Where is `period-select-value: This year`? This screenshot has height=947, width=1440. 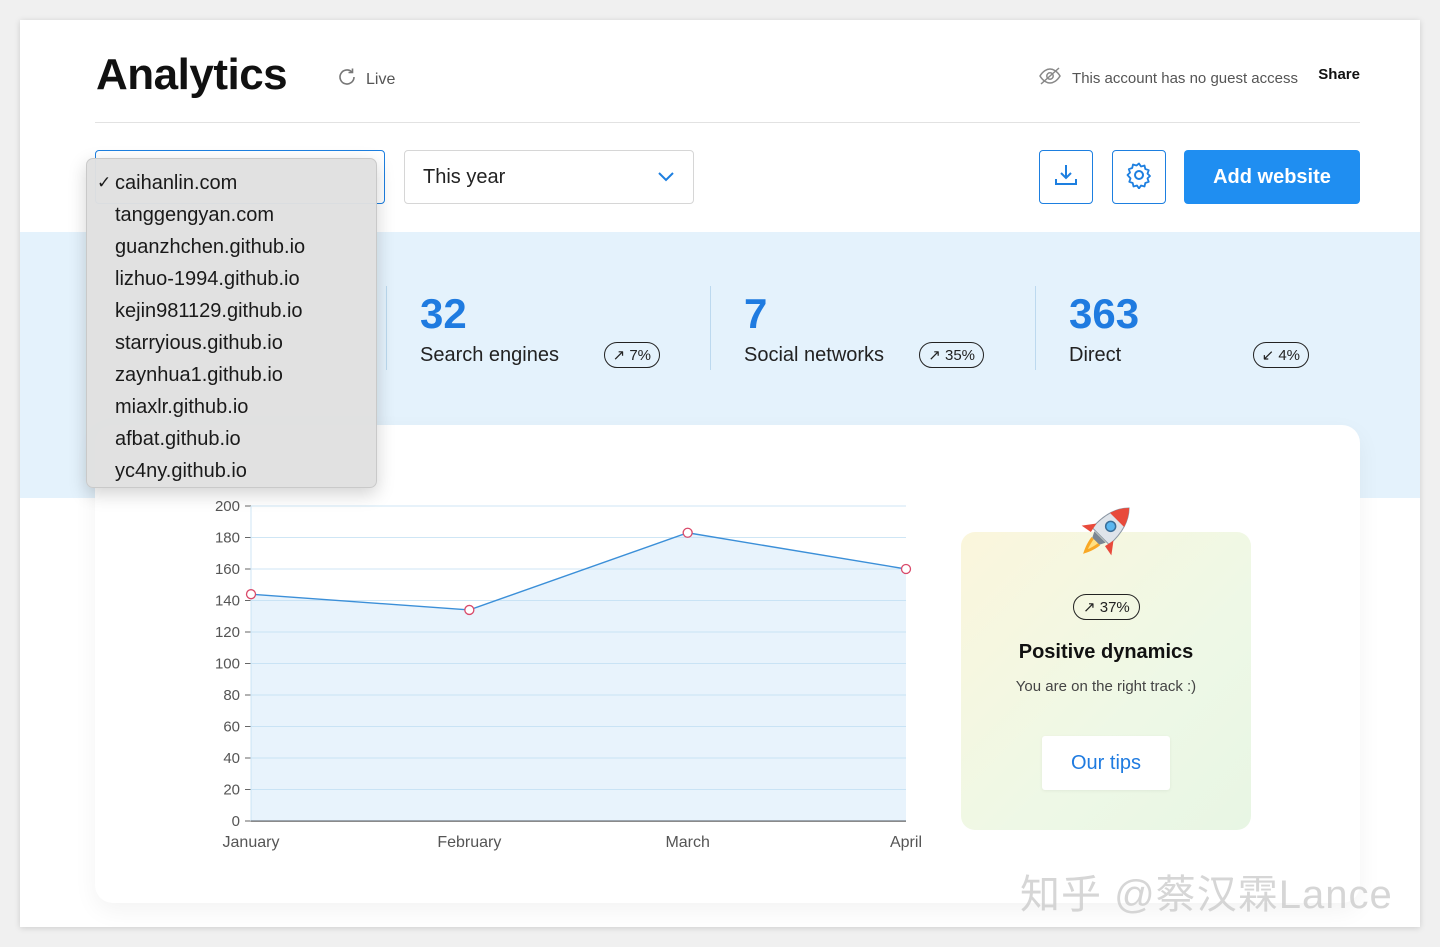 period-select-value: This year is located at coordinates (464, 176).